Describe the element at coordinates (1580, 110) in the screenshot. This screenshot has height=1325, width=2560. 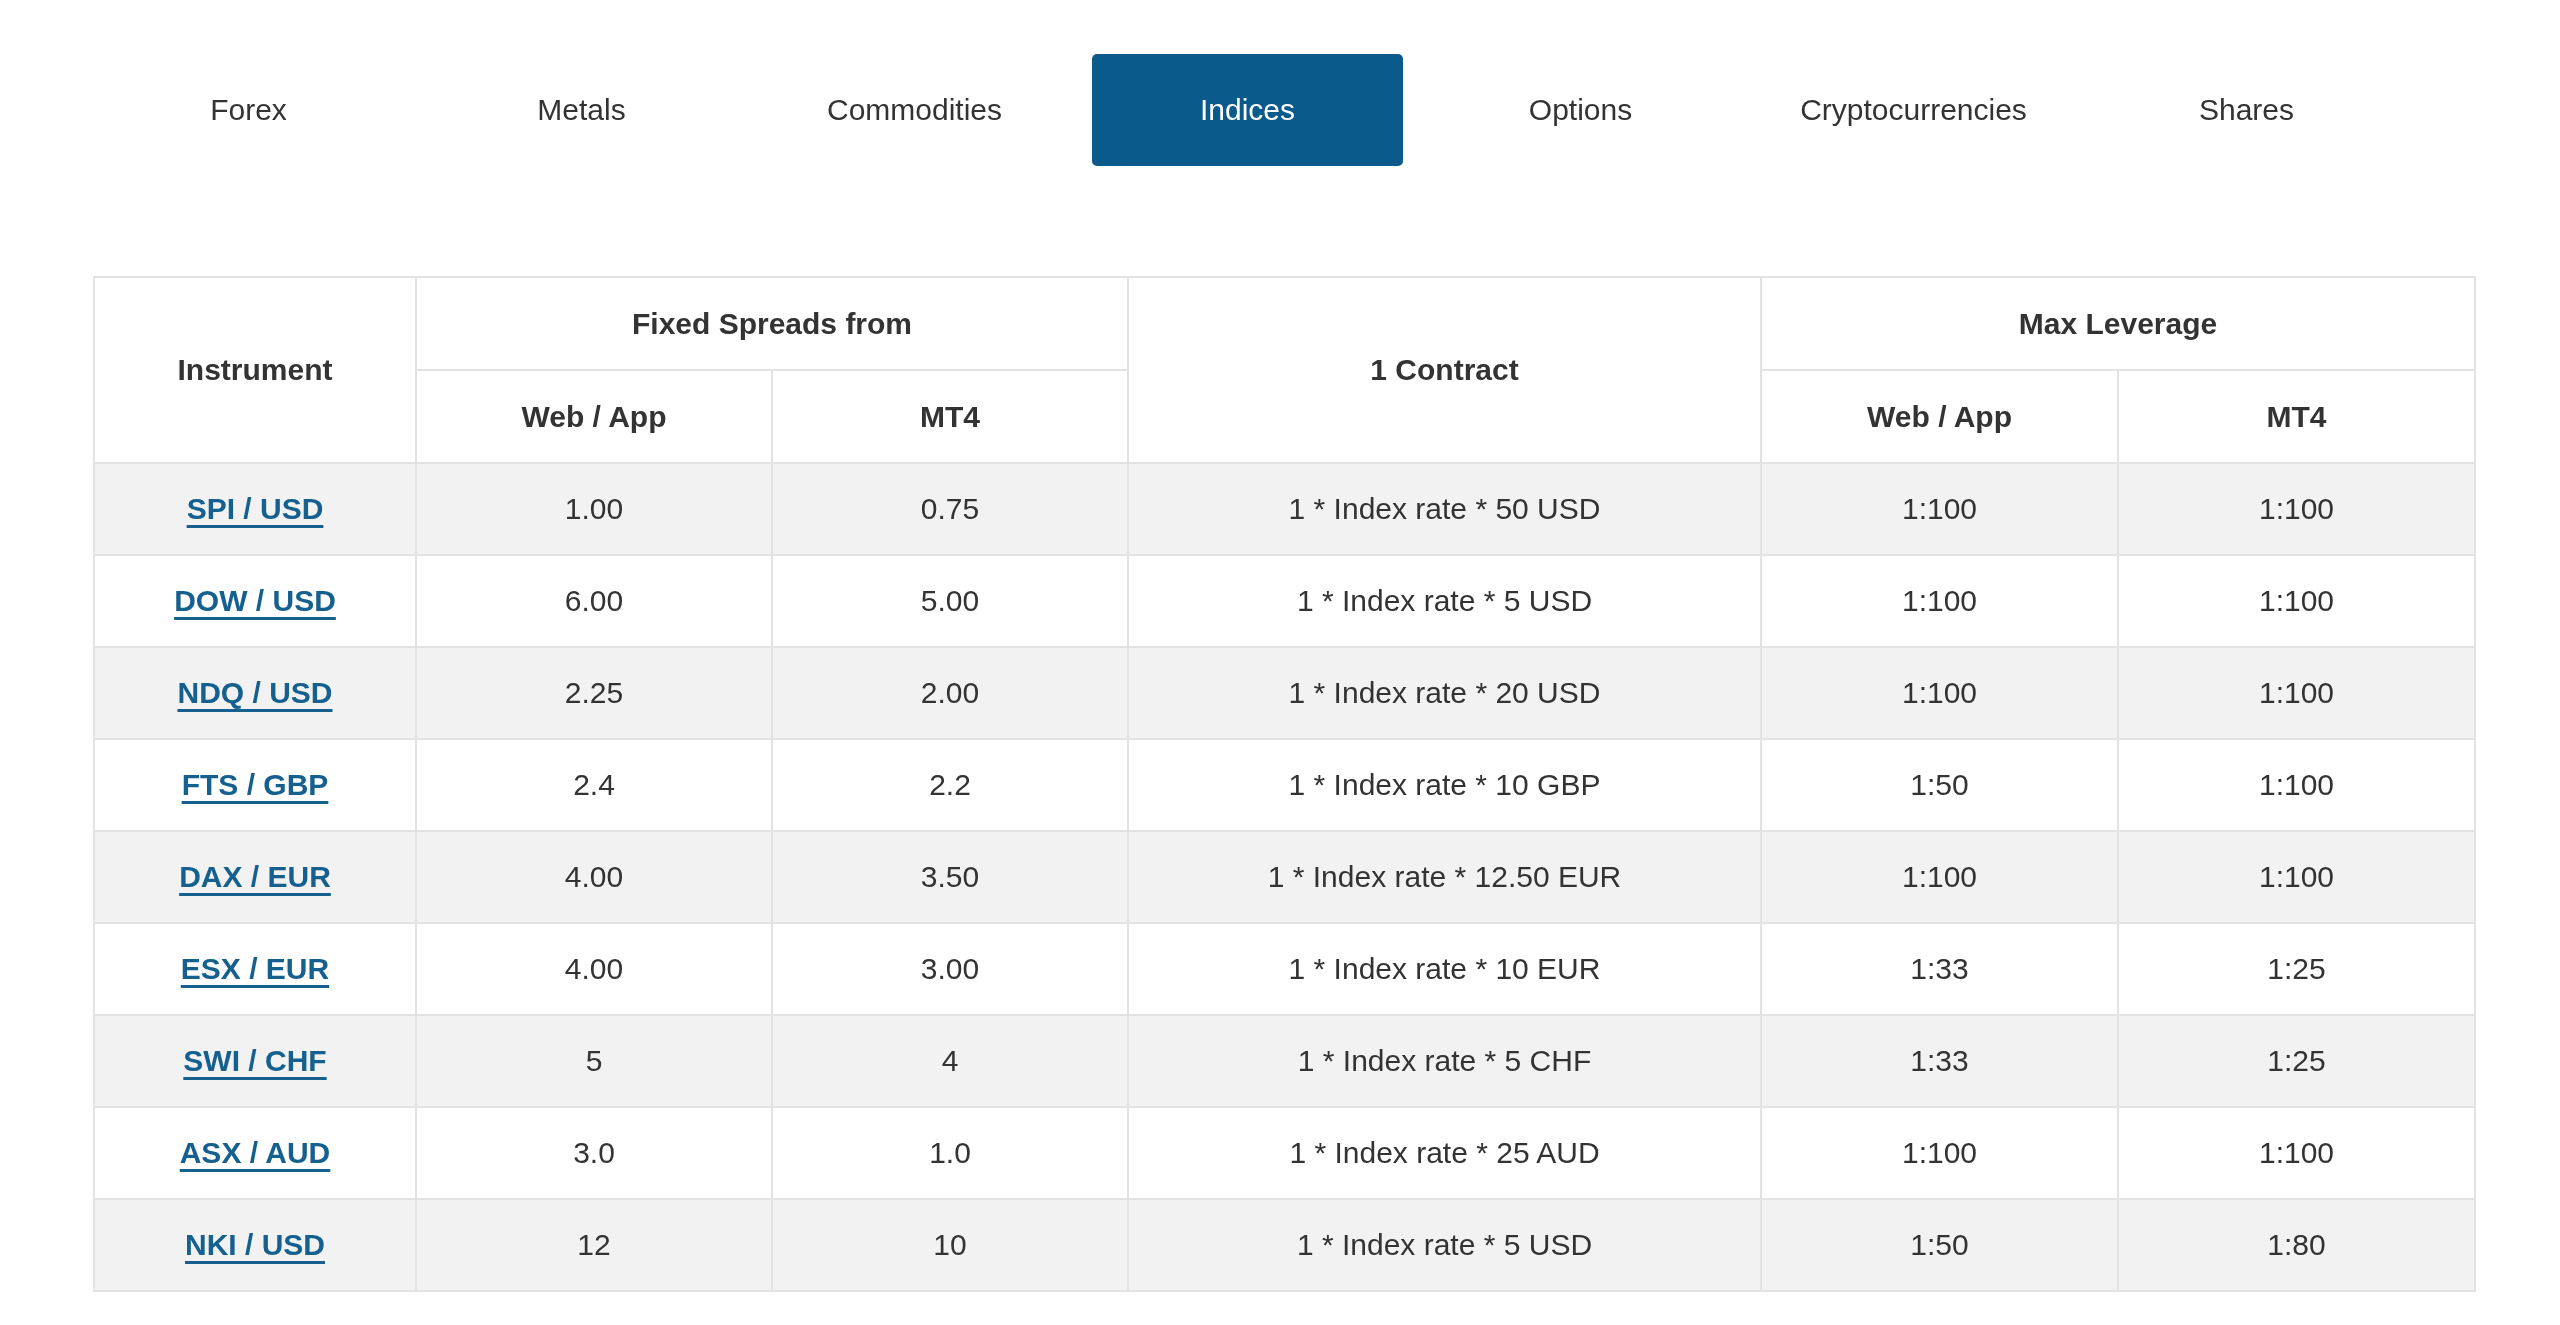
I see `category-tab: Options` at that location.